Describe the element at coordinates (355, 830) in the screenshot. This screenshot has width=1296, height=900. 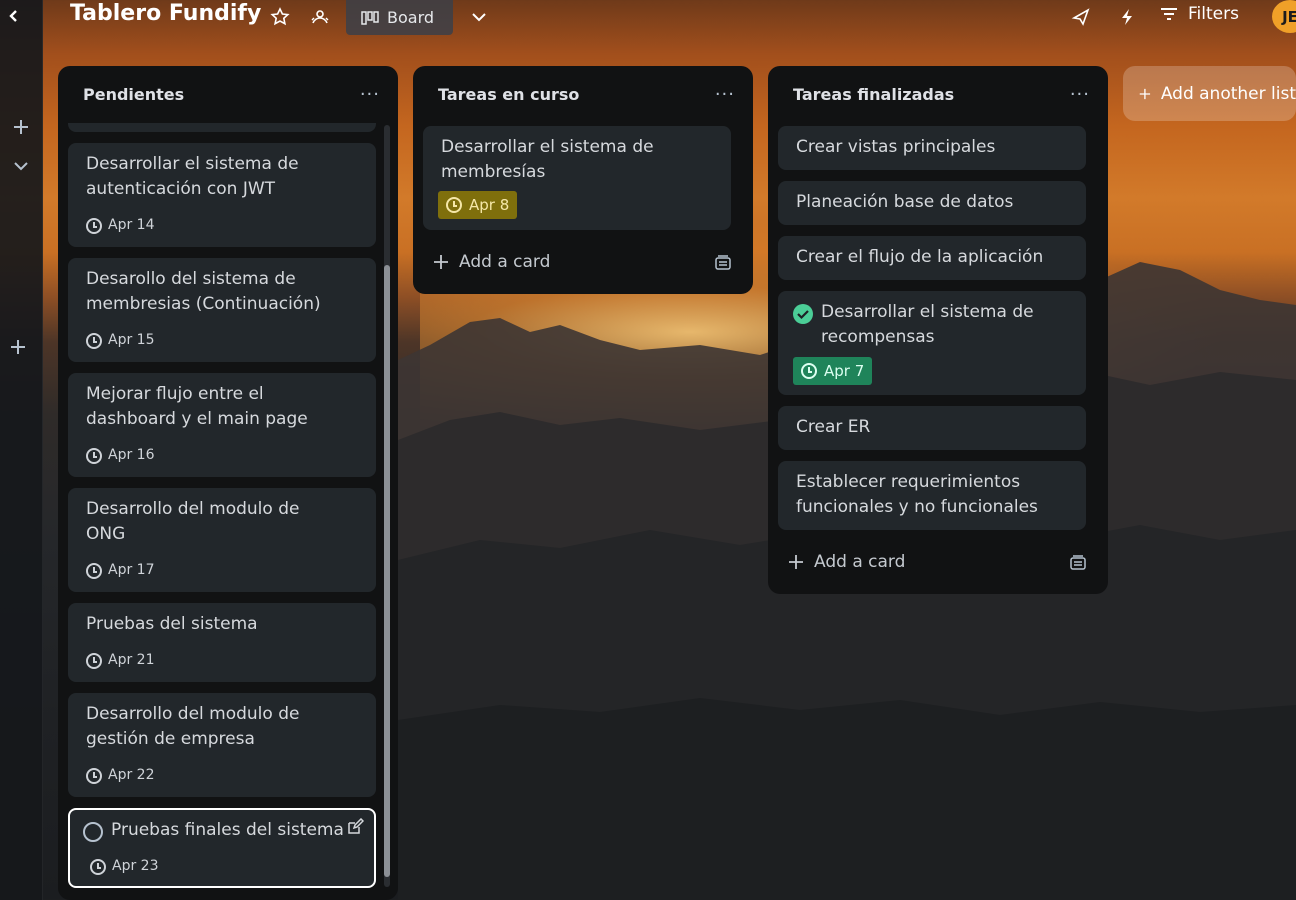
I see `edit-card-icon` at that location.